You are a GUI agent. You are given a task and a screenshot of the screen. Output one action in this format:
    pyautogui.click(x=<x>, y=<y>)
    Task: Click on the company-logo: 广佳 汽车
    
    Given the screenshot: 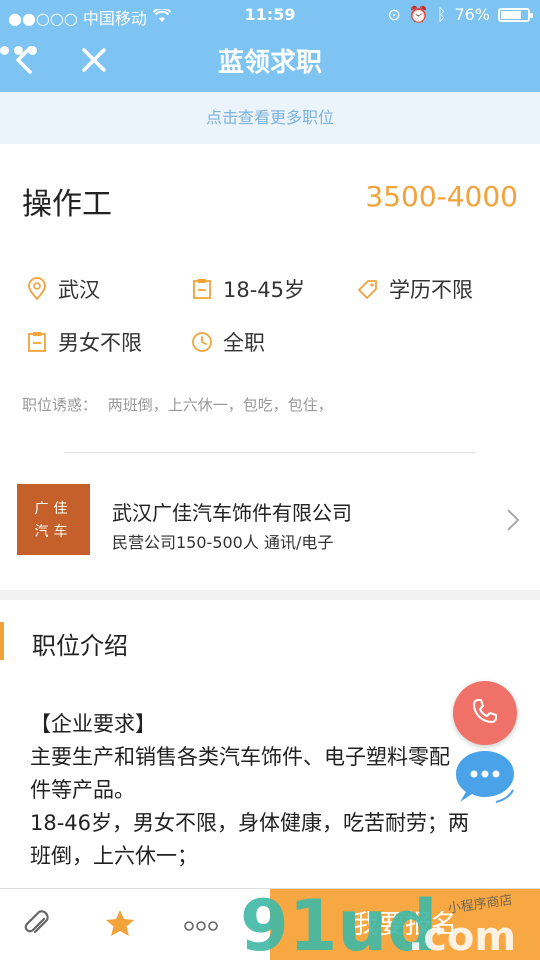 What is the action you would take?
    pyautogui.click(x=53, y=519)
    